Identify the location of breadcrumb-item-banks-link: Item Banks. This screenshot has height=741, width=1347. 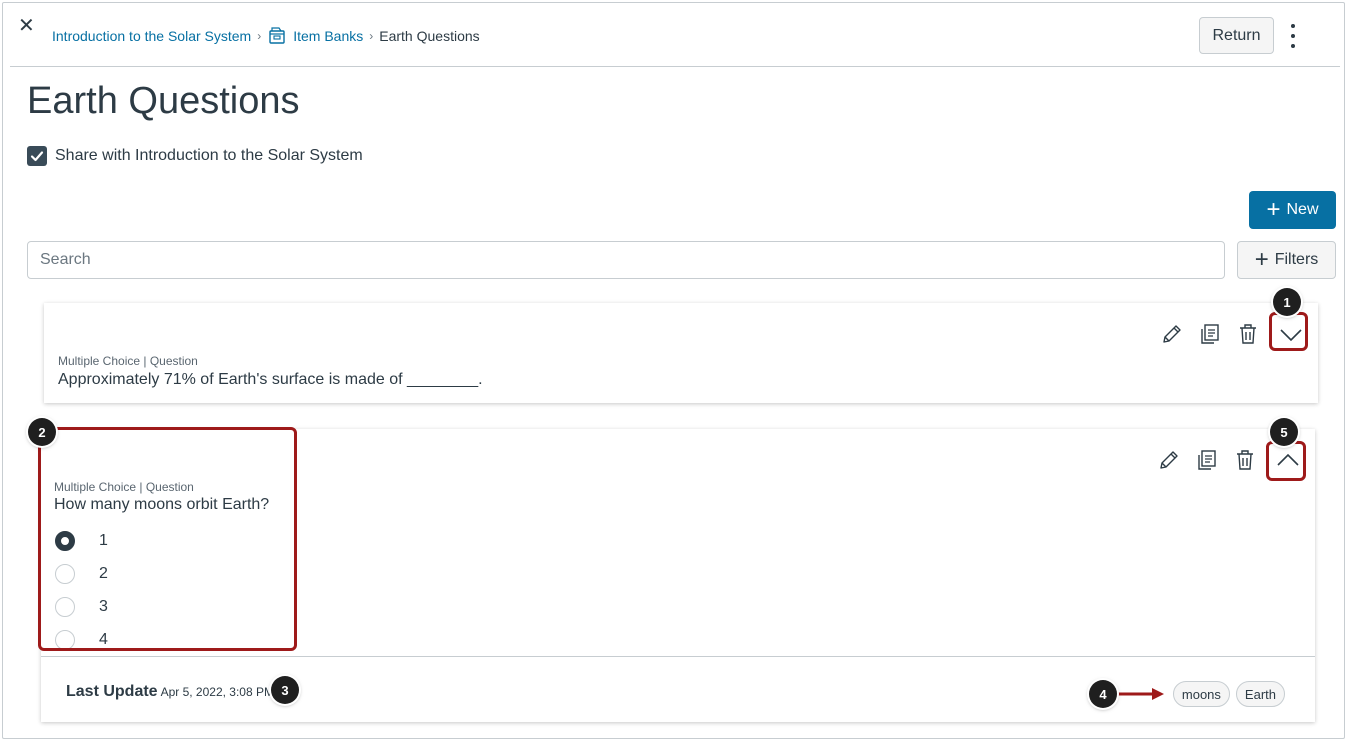
(328, 36).